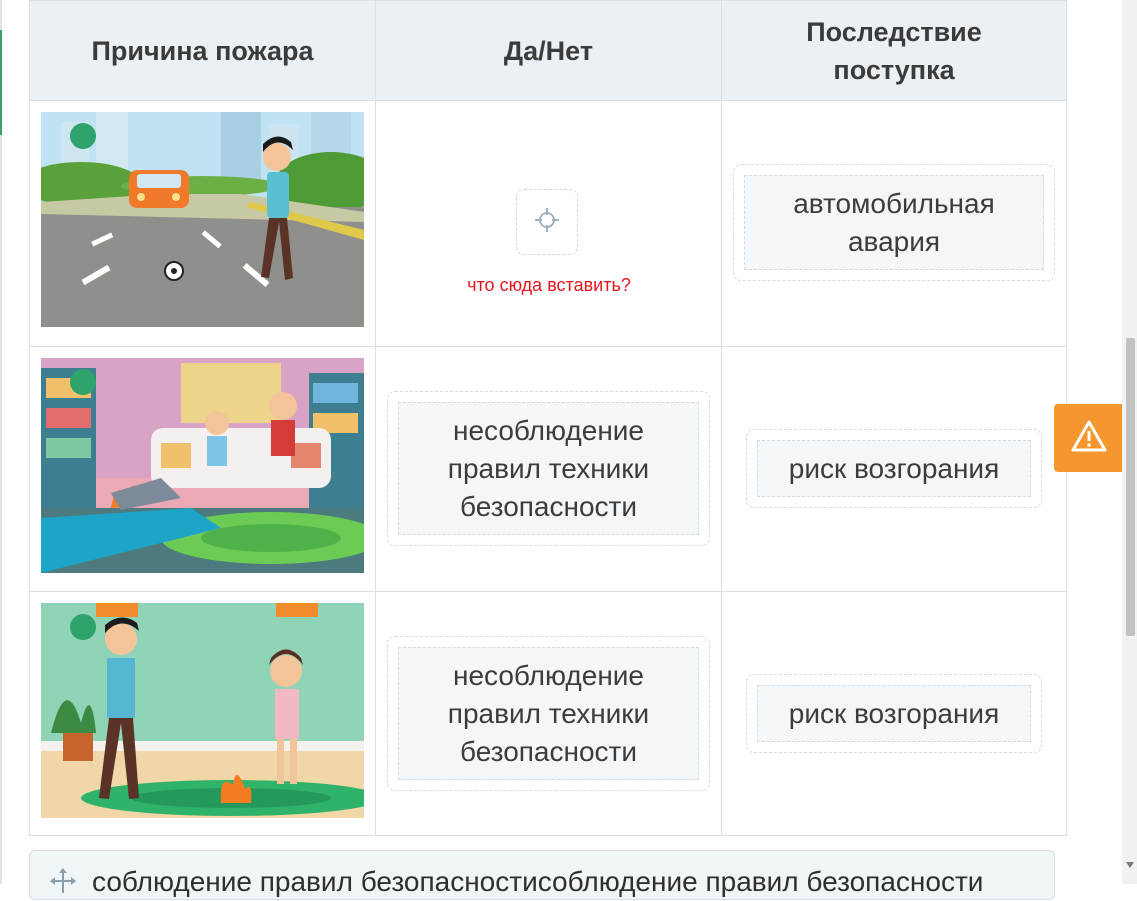 The width and height of the screenshot is (1137, 901). Describe the element at coordinates (1130, 487) in the screenshot. I see `scrollbar-thumb` at that location.